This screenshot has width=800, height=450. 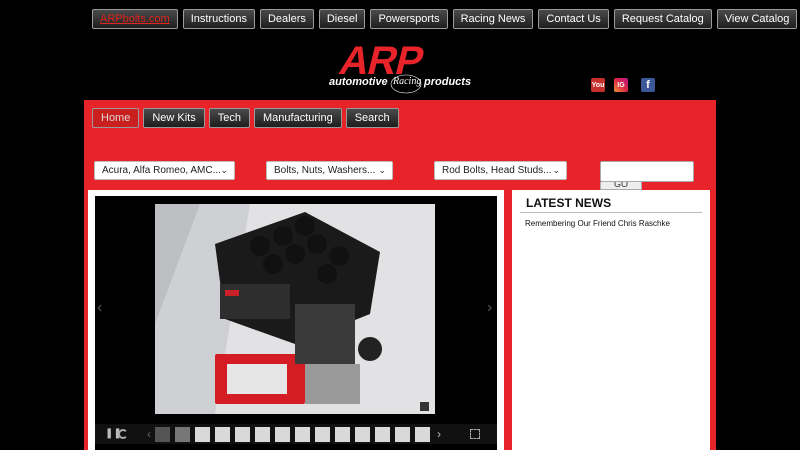 I want to click on logo-tagline-right: products, so click(x=447, y=82).